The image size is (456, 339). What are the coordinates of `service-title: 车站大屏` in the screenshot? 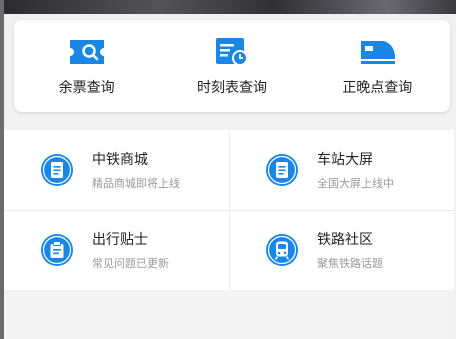 It's located at (345, 160).